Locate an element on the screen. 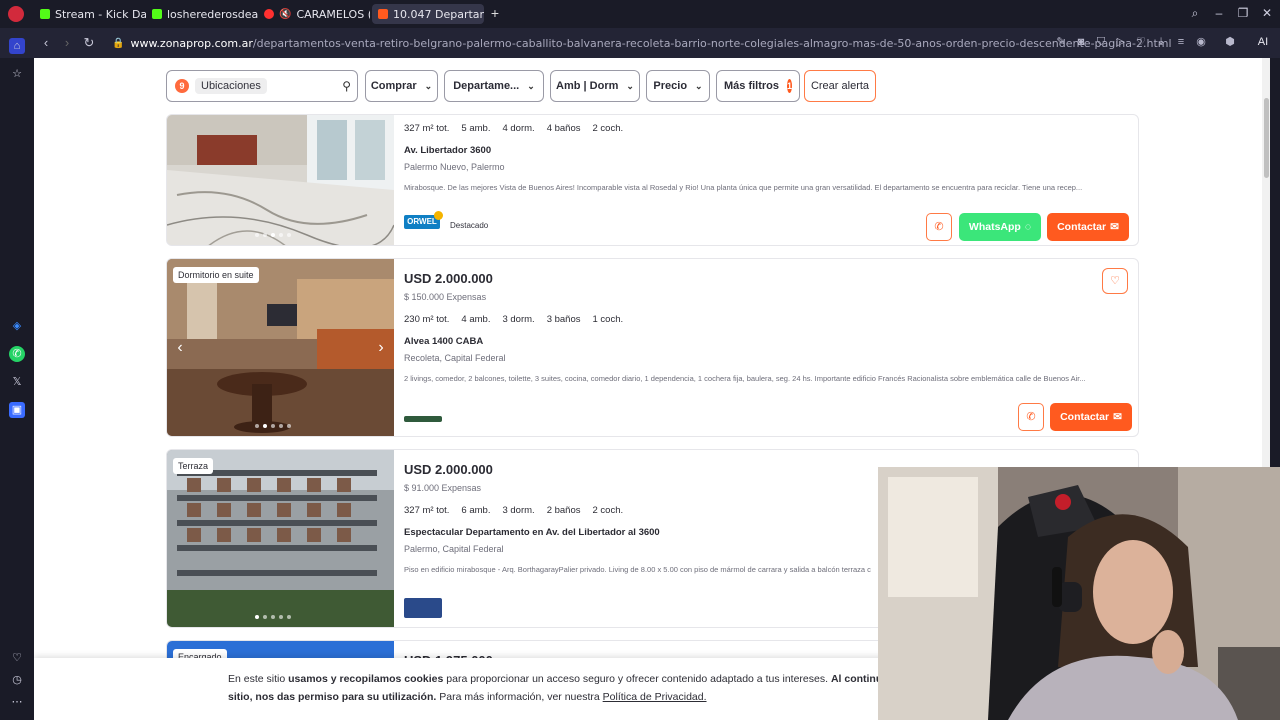  listing-expensas: $ 150.000 Expensas is located at coordinates (445, 297).